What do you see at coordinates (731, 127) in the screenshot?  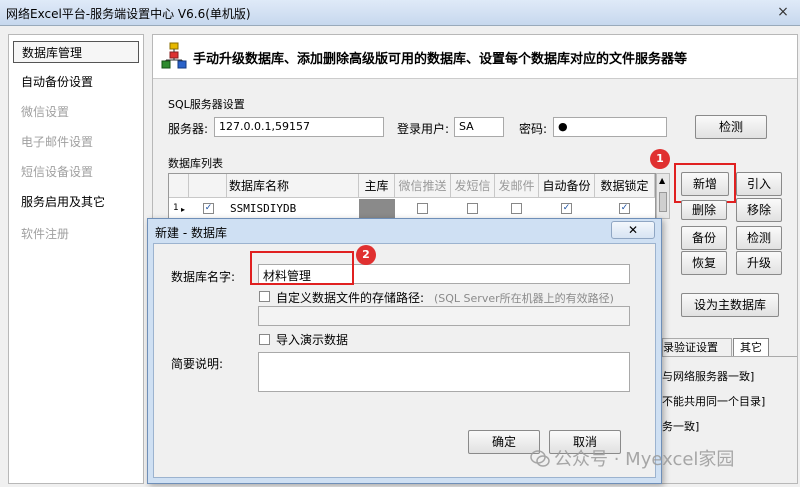 I see `check-connection-button: 检测` at bounding box center [731, 127].